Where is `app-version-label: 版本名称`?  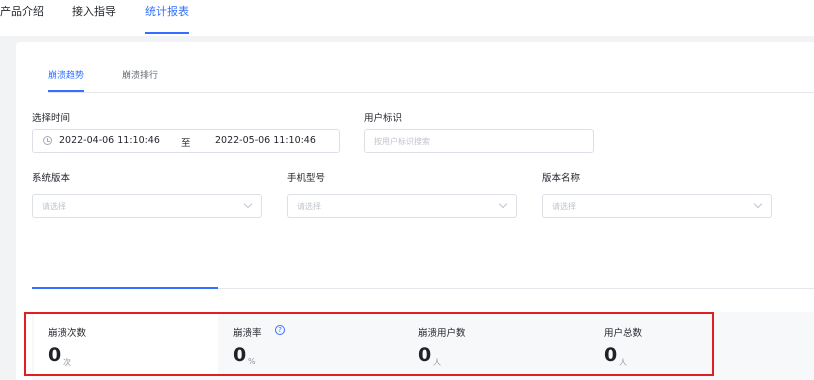
app-version-label: 版本名称 is located at coordinates (561, 178).